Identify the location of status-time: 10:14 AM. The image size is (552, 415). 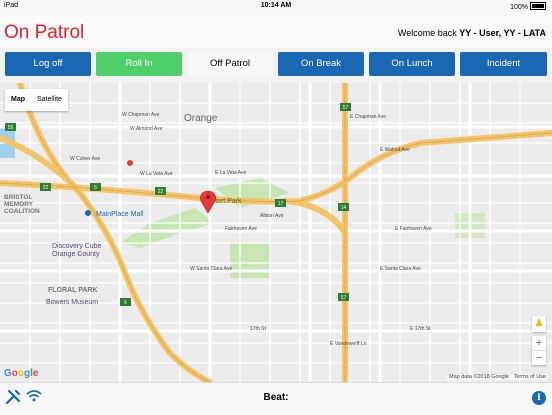
(276, 5).